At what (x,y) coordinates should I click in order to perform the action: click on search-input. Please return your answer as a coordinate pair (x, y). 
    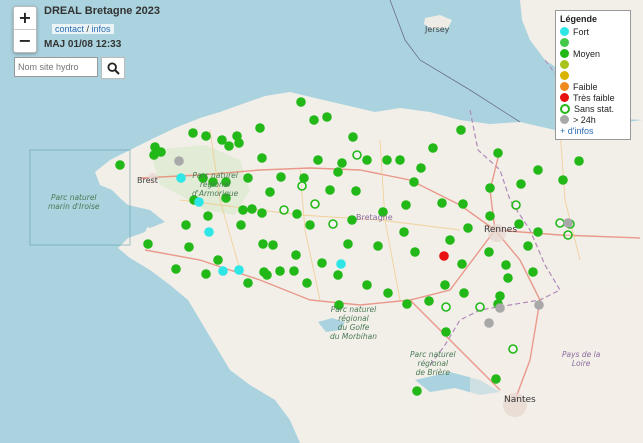
    Looking at the image, I should click on (56, 67).